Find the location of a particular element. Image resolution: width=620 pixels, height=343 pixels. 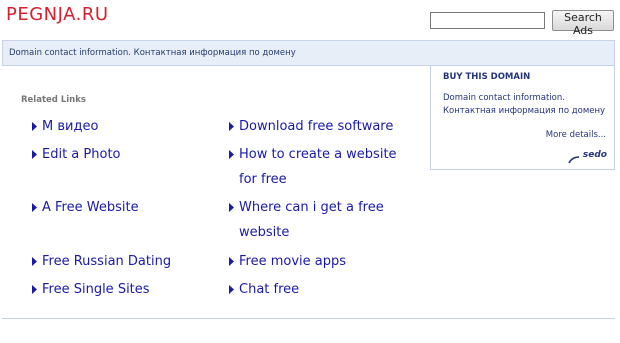

related-link: Download free software is located at coordinates (323, 126).